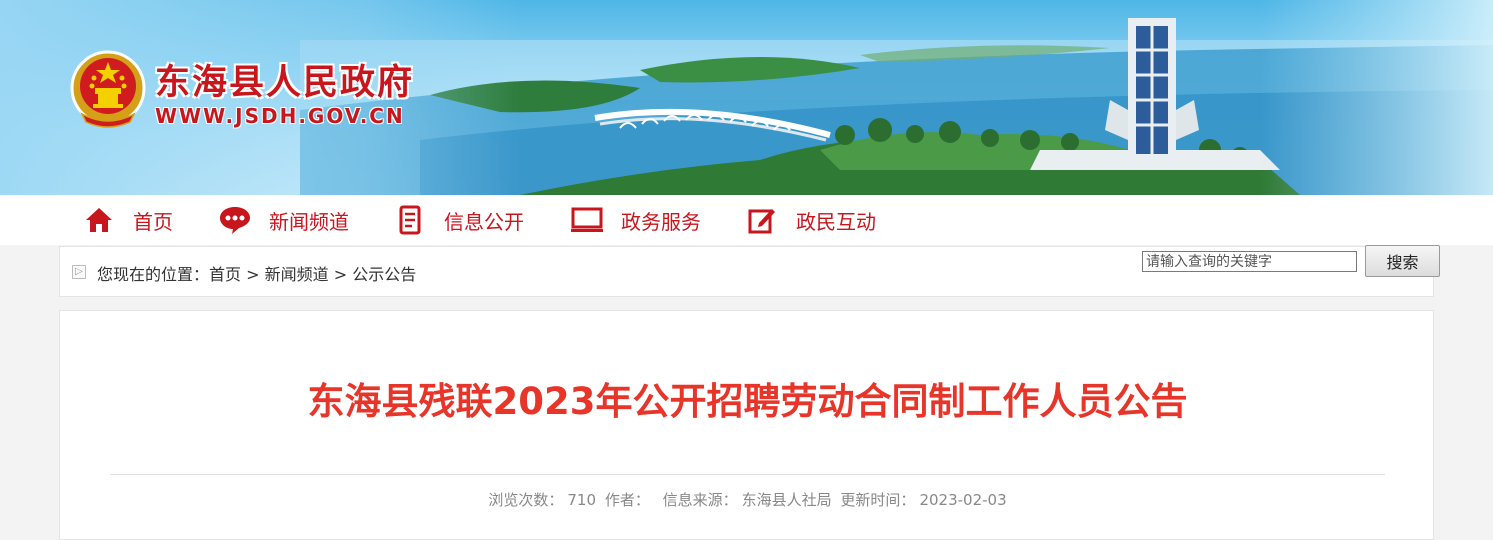 Image resolution: width=1493 pixels, height=540 pixels. I want to click on nav-label-news: 新闻频道, so click(309, 221).